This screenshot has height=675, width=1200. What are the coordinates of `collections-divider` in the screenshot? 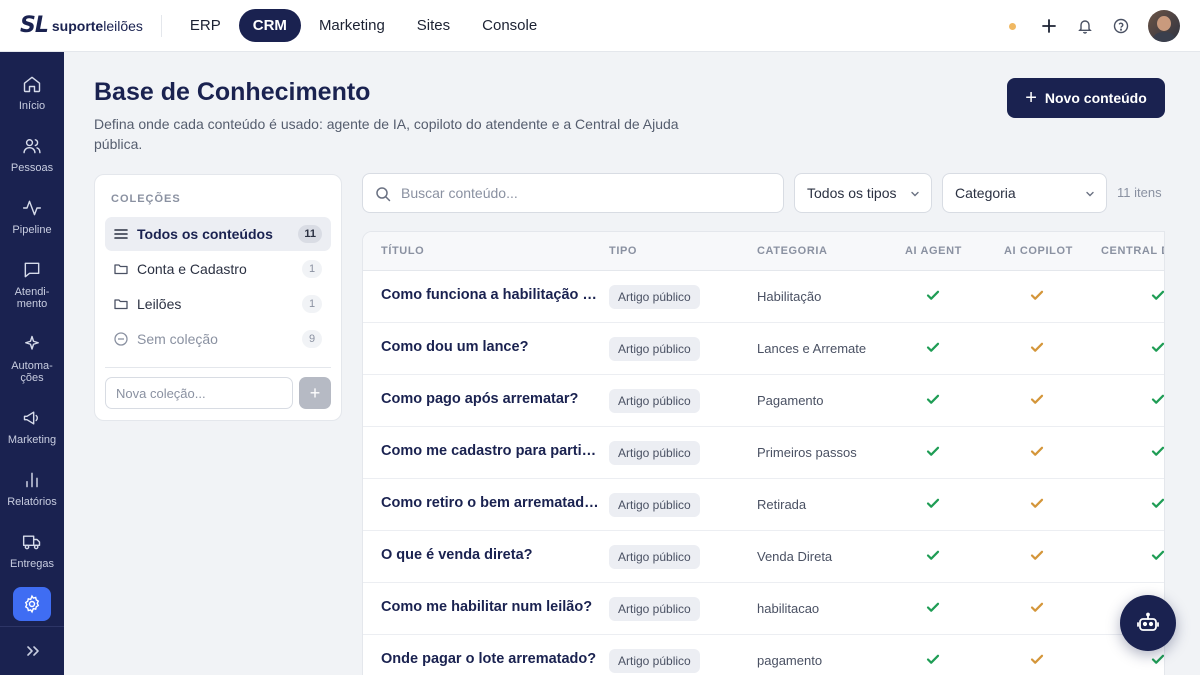 It's located at (218, 367).